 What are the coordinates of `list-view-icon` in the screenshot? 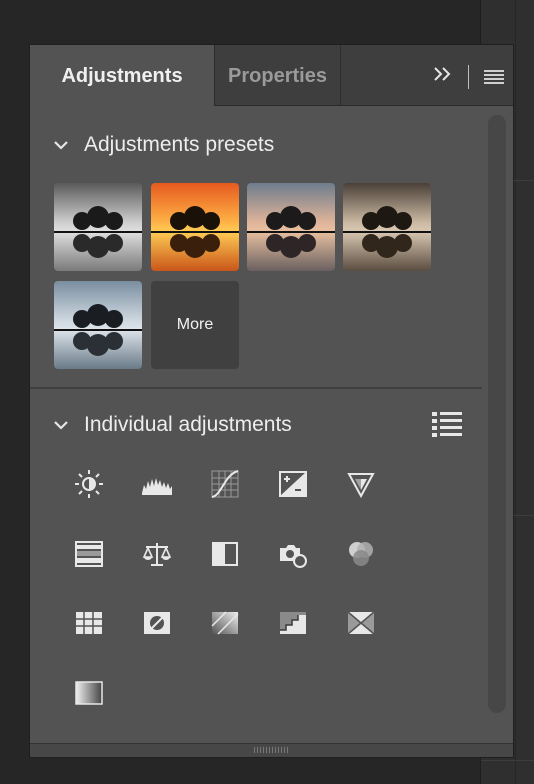 It's located at (447, 424).